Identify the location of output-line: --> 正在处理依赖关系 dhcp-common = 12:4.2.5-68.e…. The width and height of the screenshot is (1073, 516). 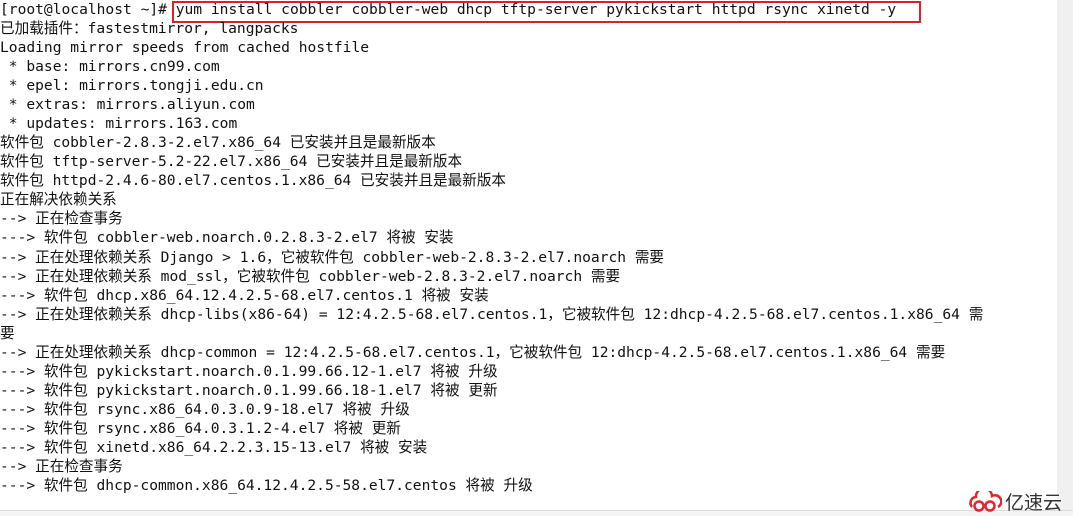
(473, 352).